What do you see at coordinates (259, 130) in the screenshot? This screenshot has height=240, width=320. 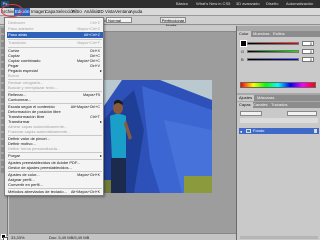 I see `layer-name: Fondo` at bounding box center [259, 130].